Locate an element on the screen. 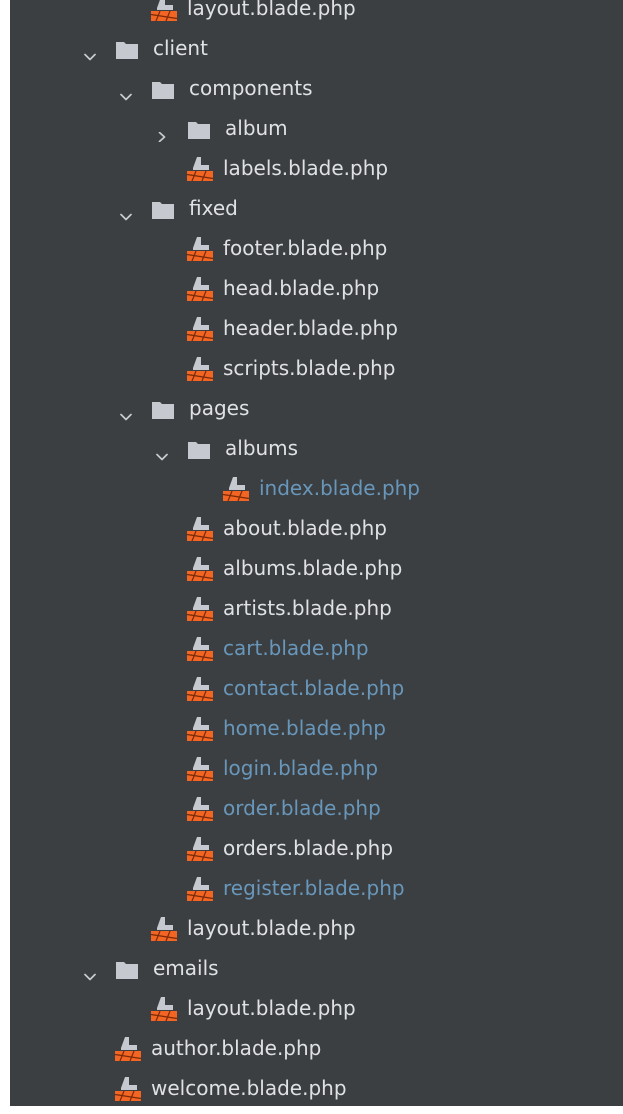 Image resolution: width=623 pixels, height=1114 pixels. file-name: artists.blade.php is located at coordinates (307, 608).